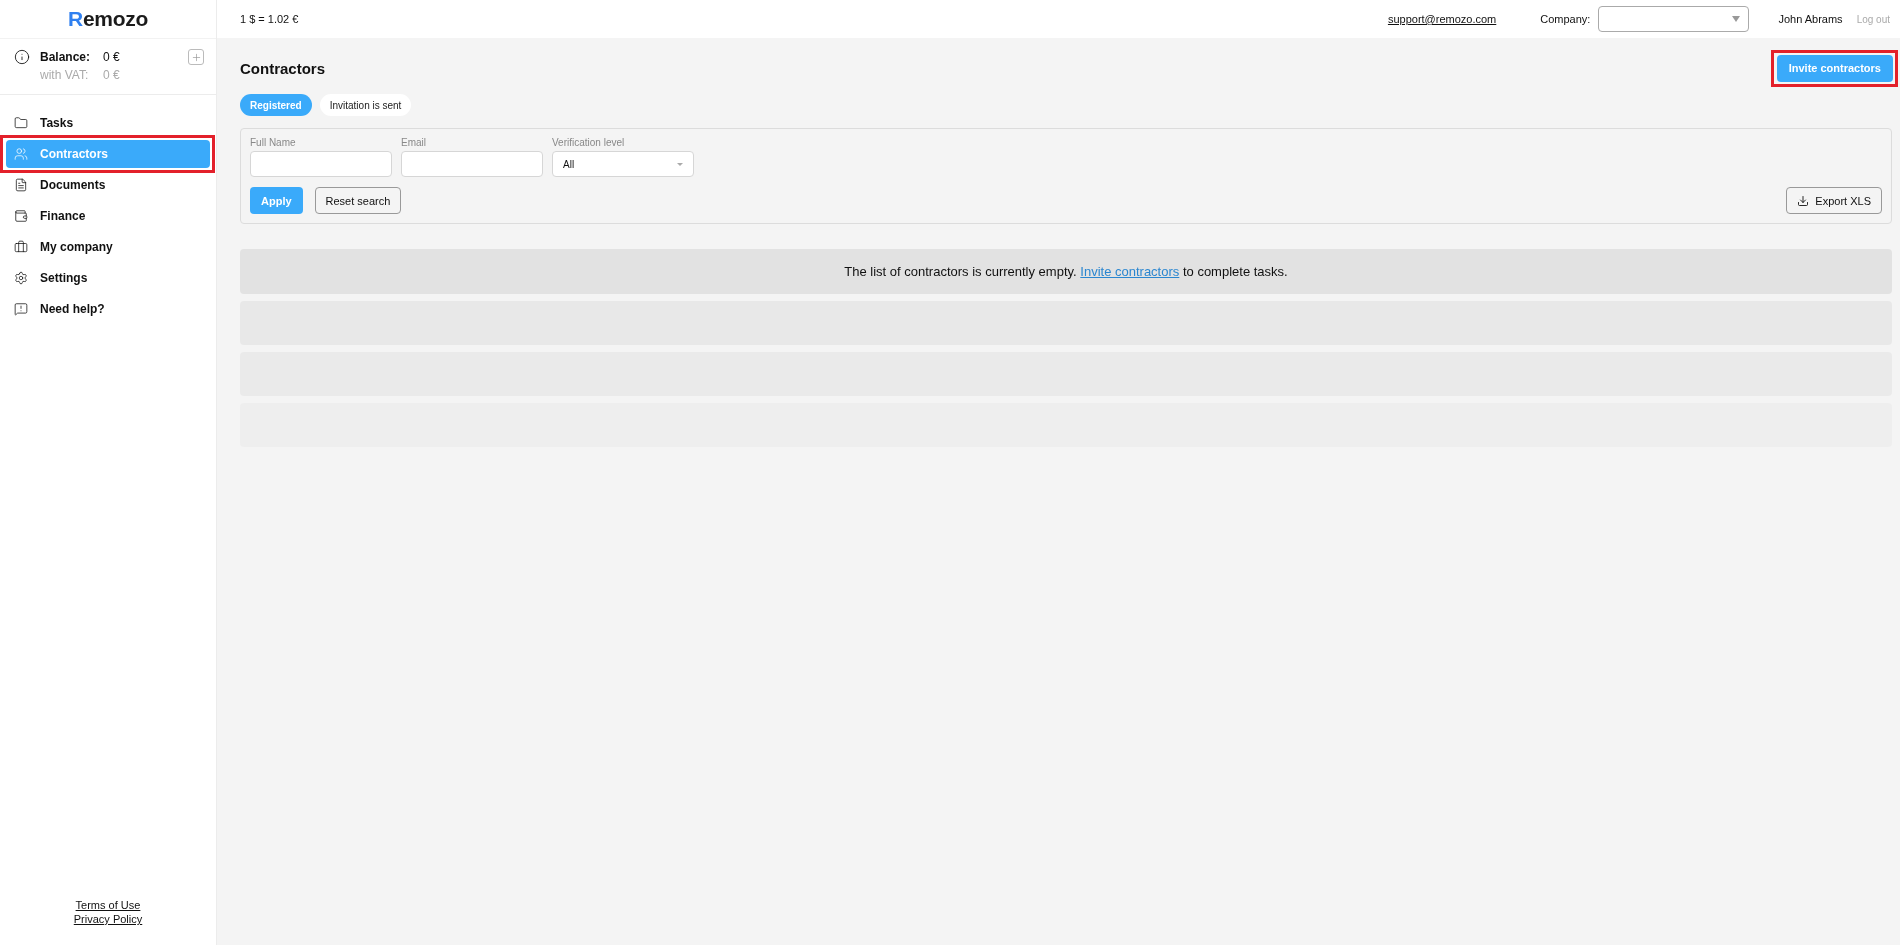  I want to click on document-icon, so click(21, 185).